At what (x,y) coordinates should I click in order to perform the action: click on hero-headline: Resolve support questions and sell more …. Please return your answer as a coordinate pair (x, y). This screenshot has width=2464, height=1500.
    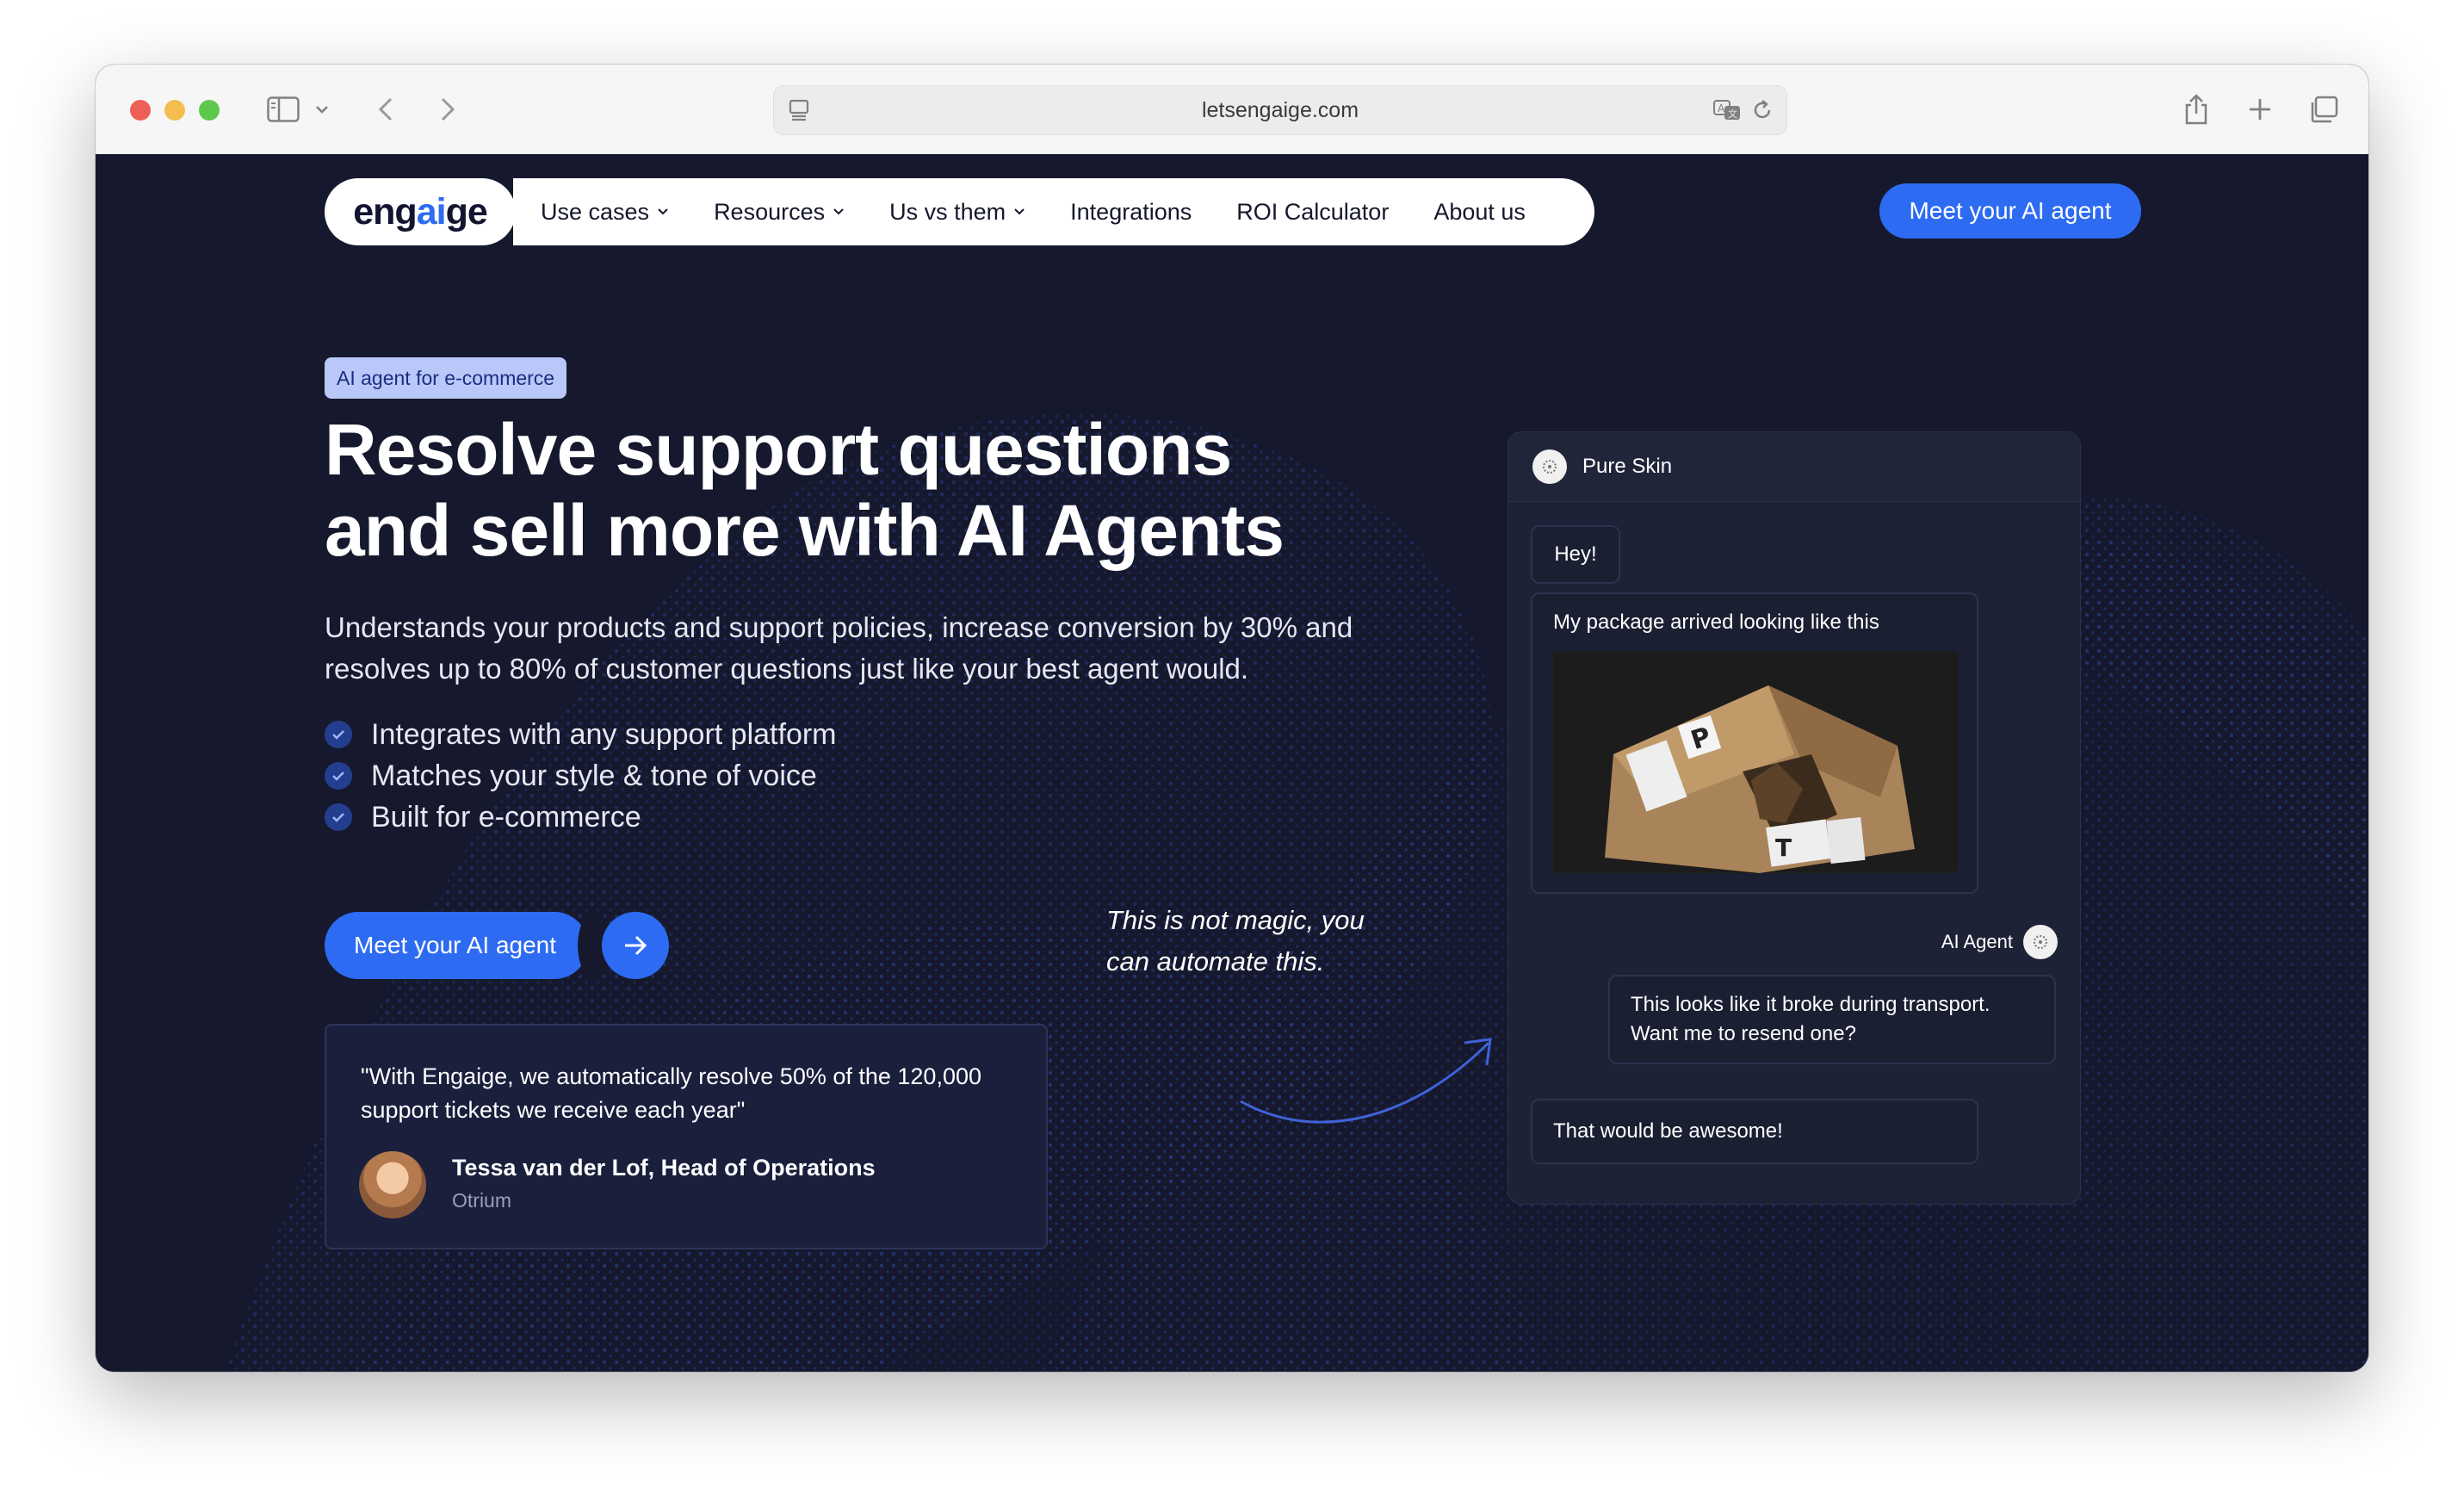
    Looking at the image, I should click on (841, 490).